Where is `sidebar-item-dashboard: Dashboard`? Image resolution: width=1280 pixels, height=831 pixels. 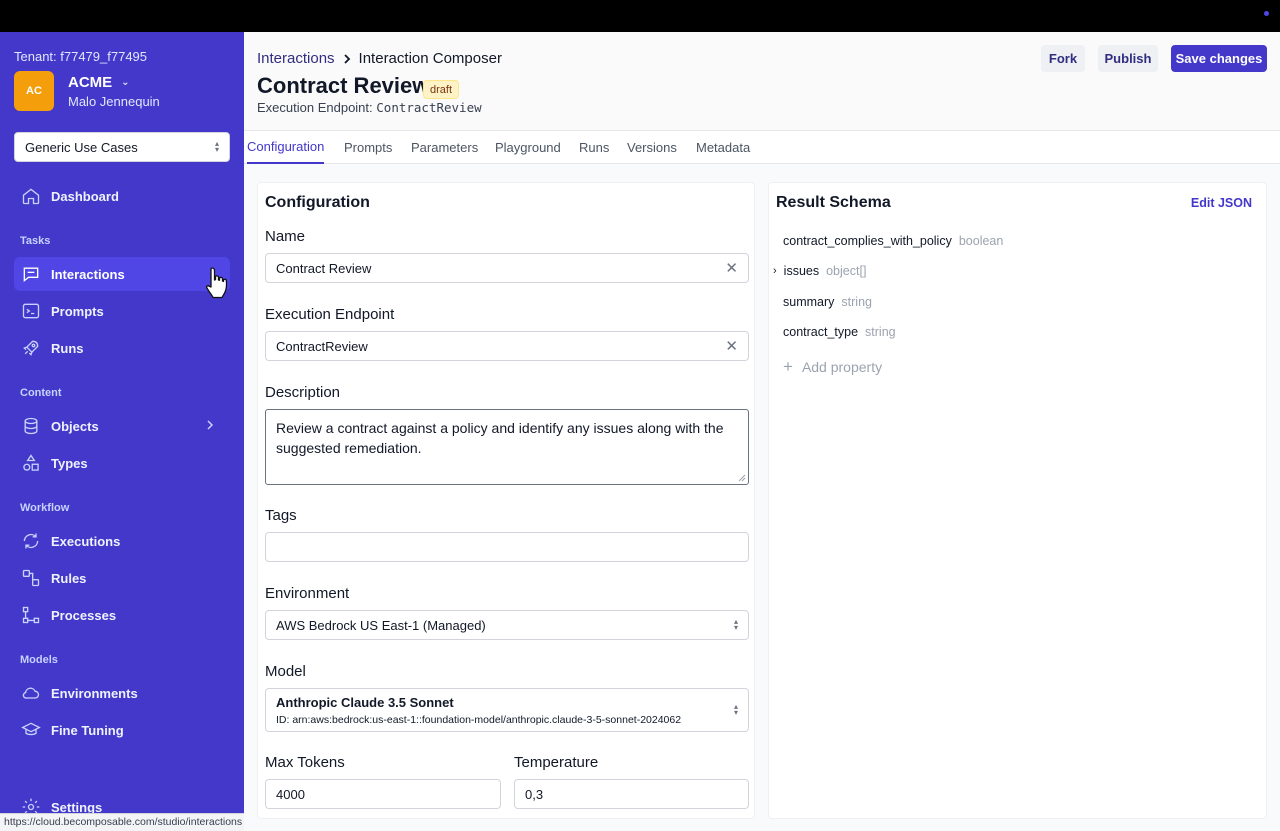 sidebar-item-dashboard: Dashboard is located at coordinates (122, 196).